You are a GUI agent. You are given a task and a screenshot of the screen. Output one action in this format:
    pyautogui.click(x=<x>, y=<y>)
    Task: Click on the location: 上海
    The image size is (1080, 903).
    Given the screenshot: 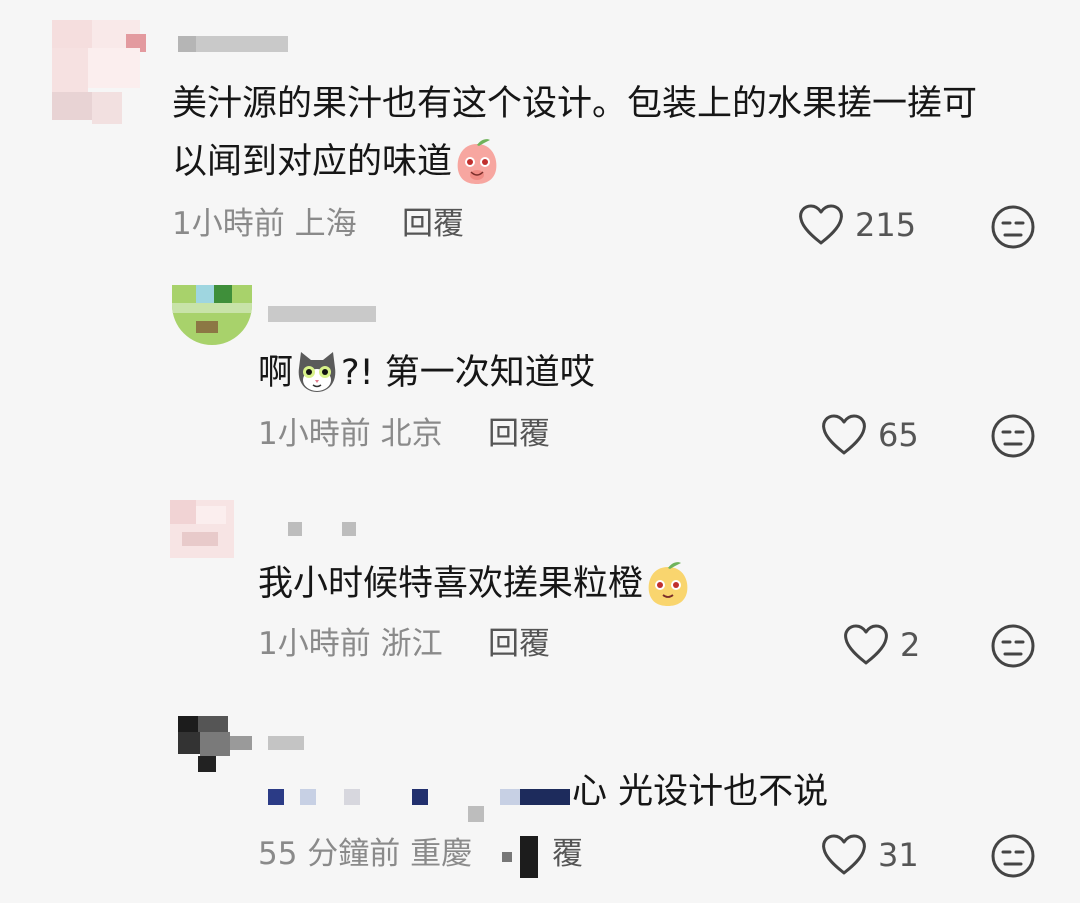 What is the action you would take?
    pyautogui.click(x=325, y=224)
    